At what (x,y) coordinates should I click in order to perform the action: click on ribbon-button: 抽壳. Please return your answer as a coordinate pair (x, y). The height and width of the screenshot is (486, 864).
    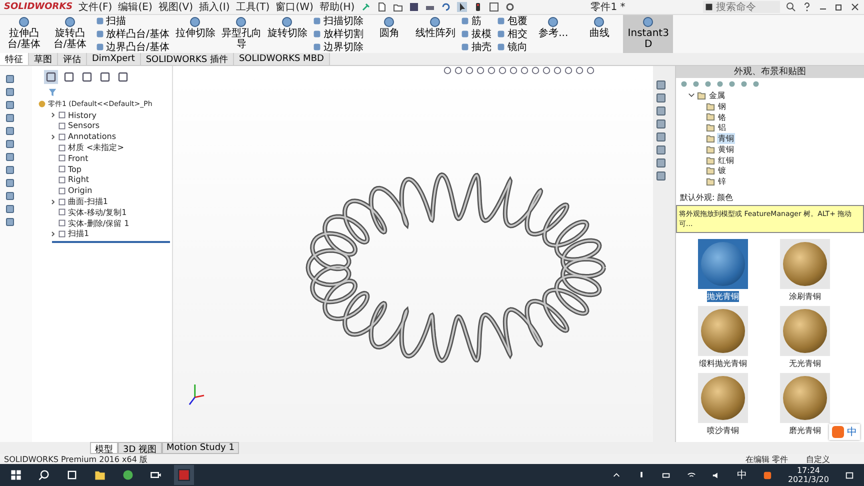
    Looking at the image, I should click on (476, 46).